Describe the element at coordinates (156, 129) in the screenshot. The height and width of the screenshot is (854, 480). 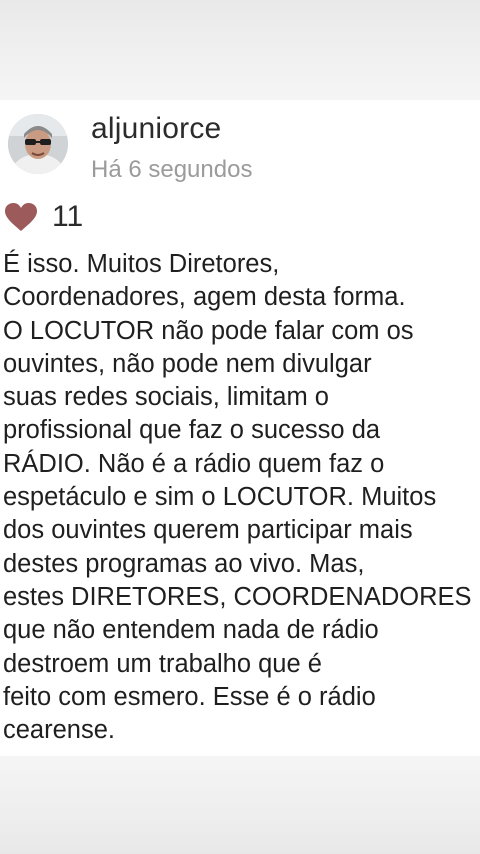
I see `username: aljuniorce` at that location.